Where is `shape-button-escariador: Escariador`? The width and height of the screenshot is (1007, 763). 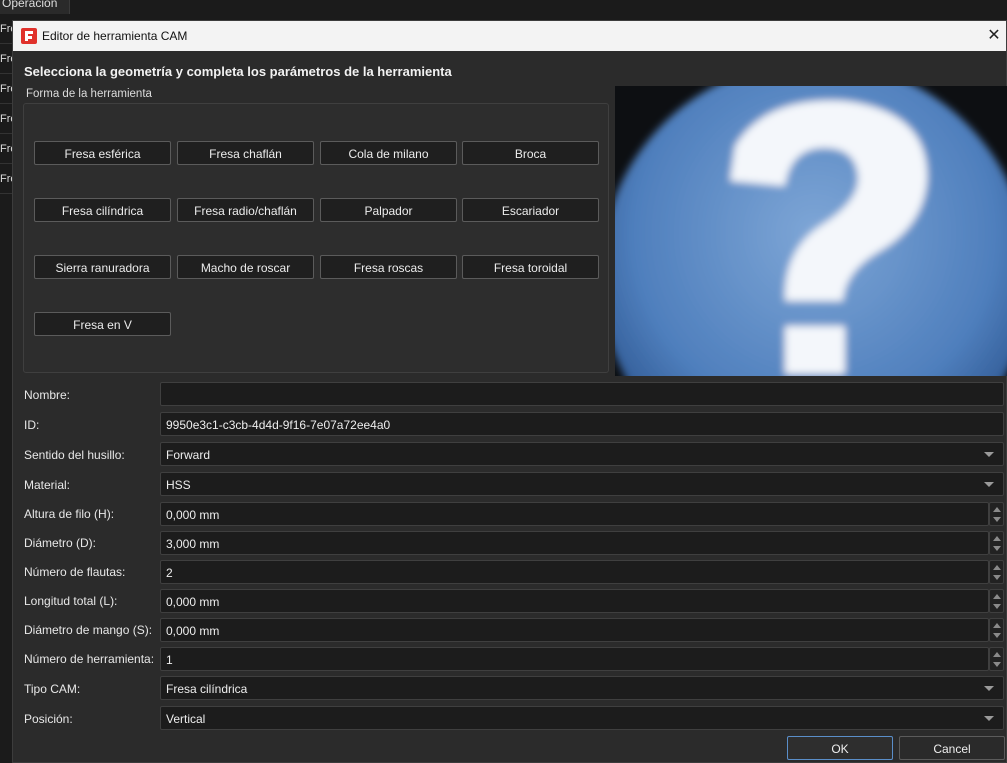 shape-button-escariador: Escariador is located at coordinates (530, 210).